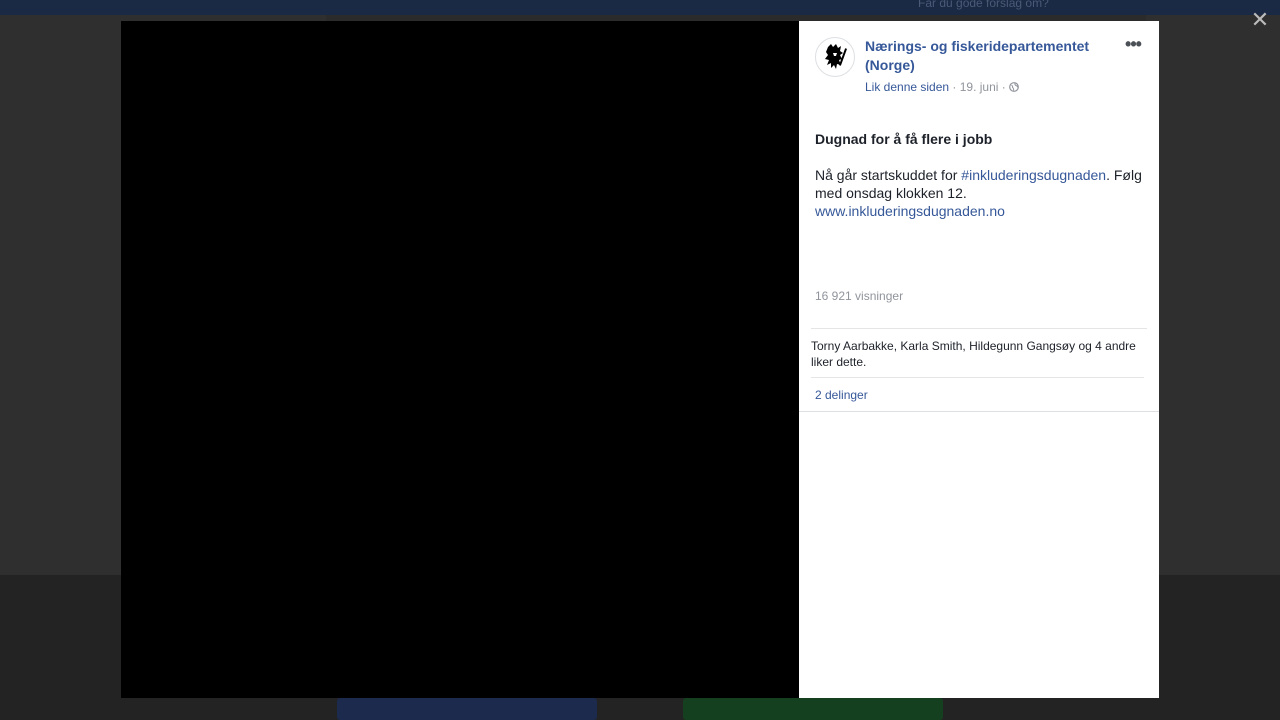 This screenshot has height=720, width=1280. I want to click on post-body-prefix: Nå går startskuddet for, so click(888, 175).